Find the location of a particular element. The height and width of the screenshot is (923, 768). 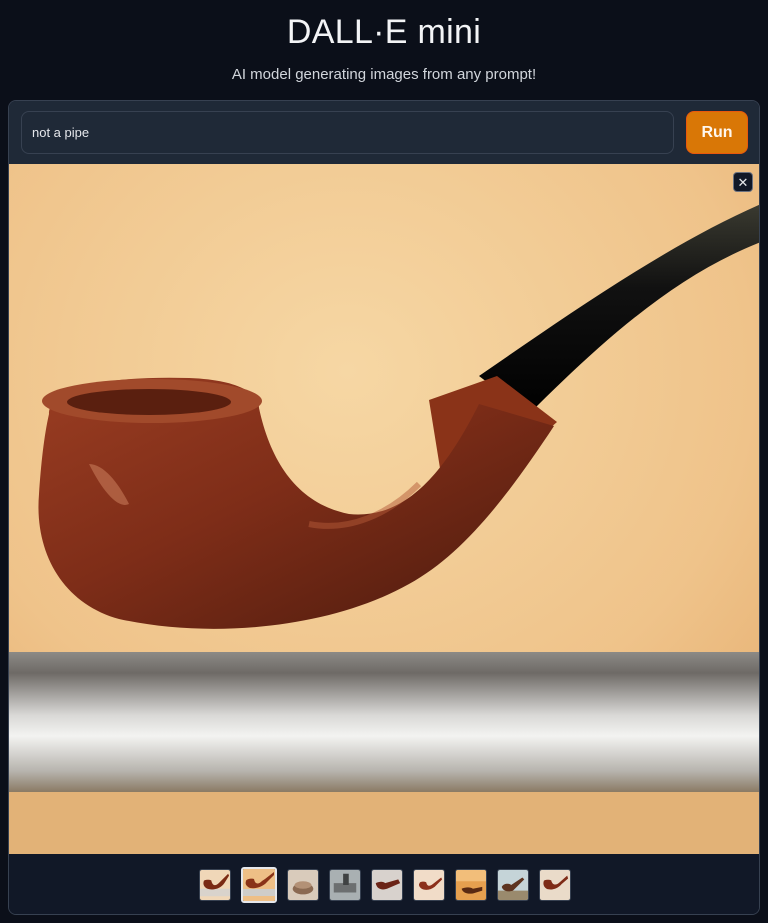

prompt-input is located at coordinates (347, 132).